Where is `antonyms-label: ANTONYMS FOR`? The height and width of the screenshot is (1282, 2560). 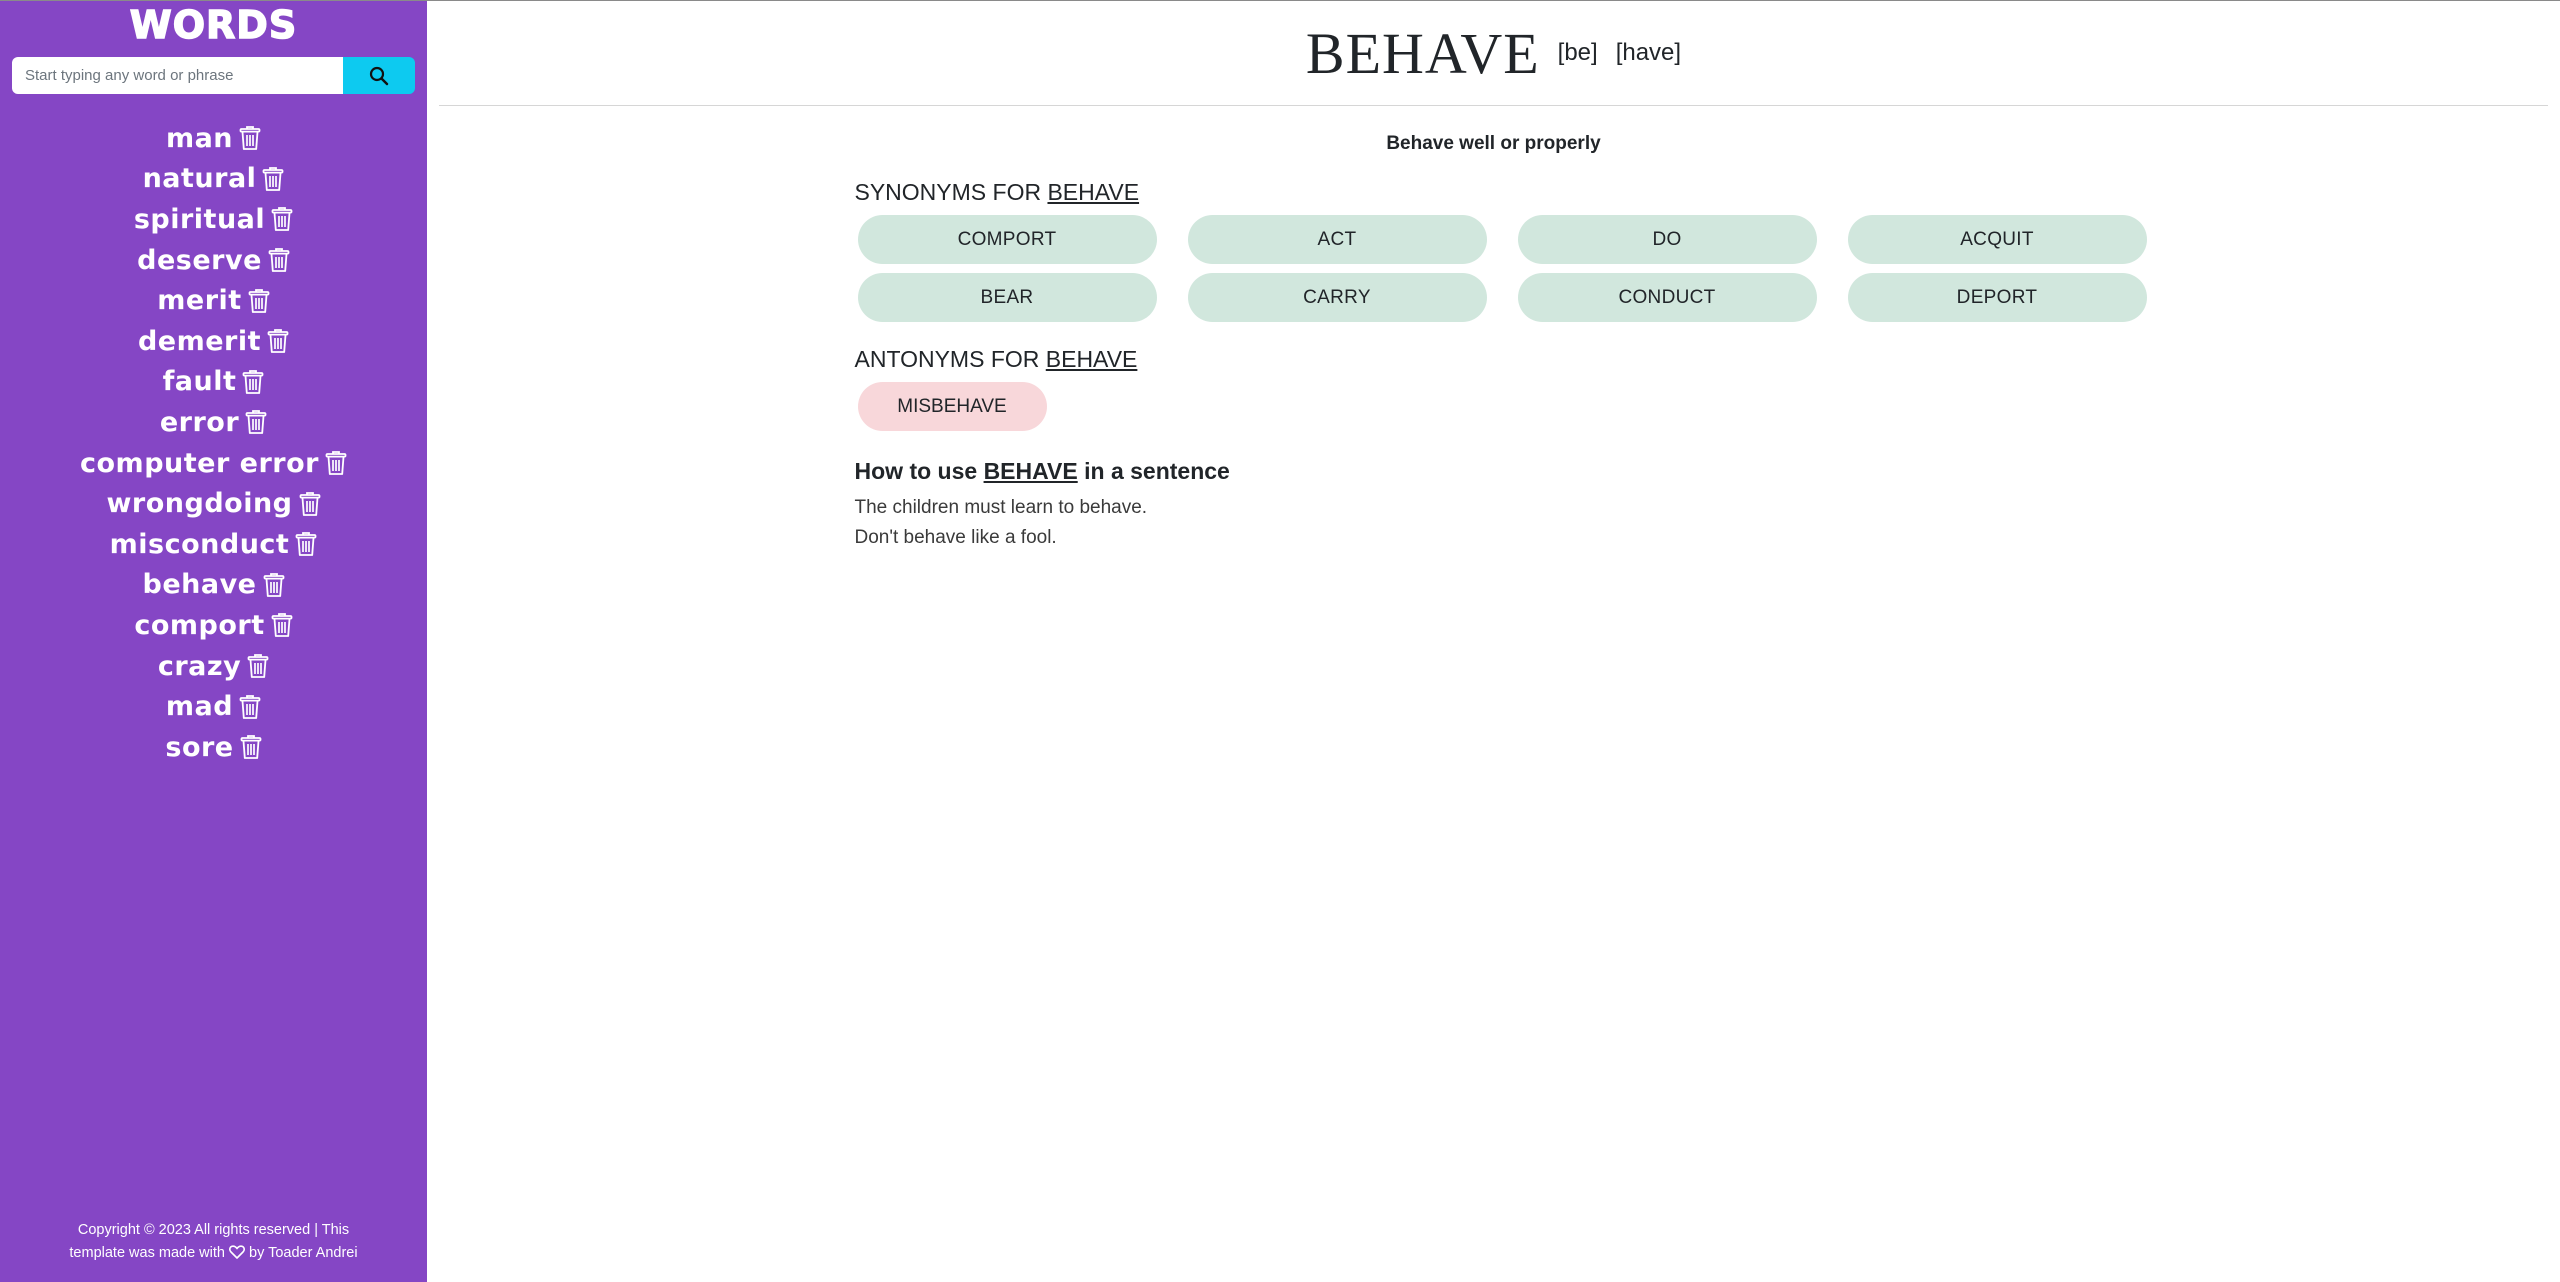 antonyms-label: ANTONYMS FOR is located at coordinates (947, 359).